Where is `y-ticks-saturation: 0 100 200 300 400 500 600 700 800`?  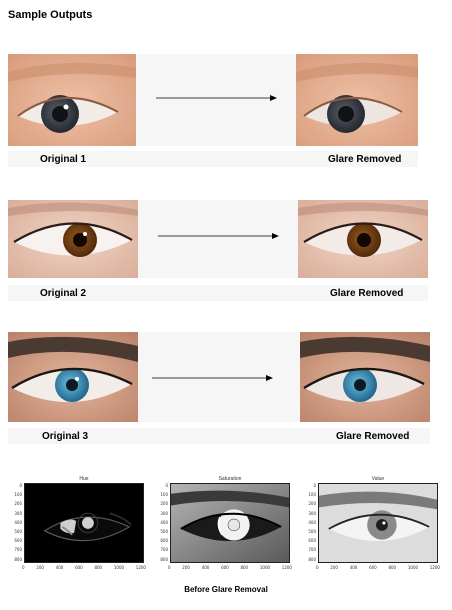
y-ticks-saturation: 0 100 200 300 400 500 600 700 800 is located at coordinates (163, 522).